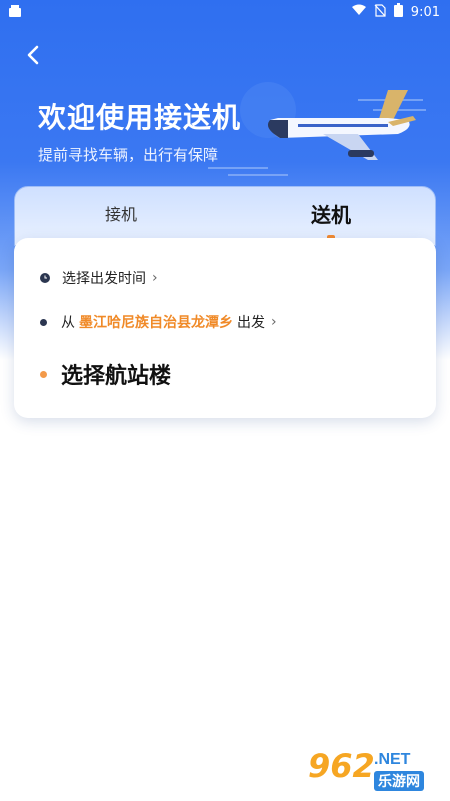 The height and width of the screenshot is (801, 450). What do you see at coordinates (399, 781) in the screenshot?
I see `watermark-cn: 乐游网` at bounding box center [399, 781].